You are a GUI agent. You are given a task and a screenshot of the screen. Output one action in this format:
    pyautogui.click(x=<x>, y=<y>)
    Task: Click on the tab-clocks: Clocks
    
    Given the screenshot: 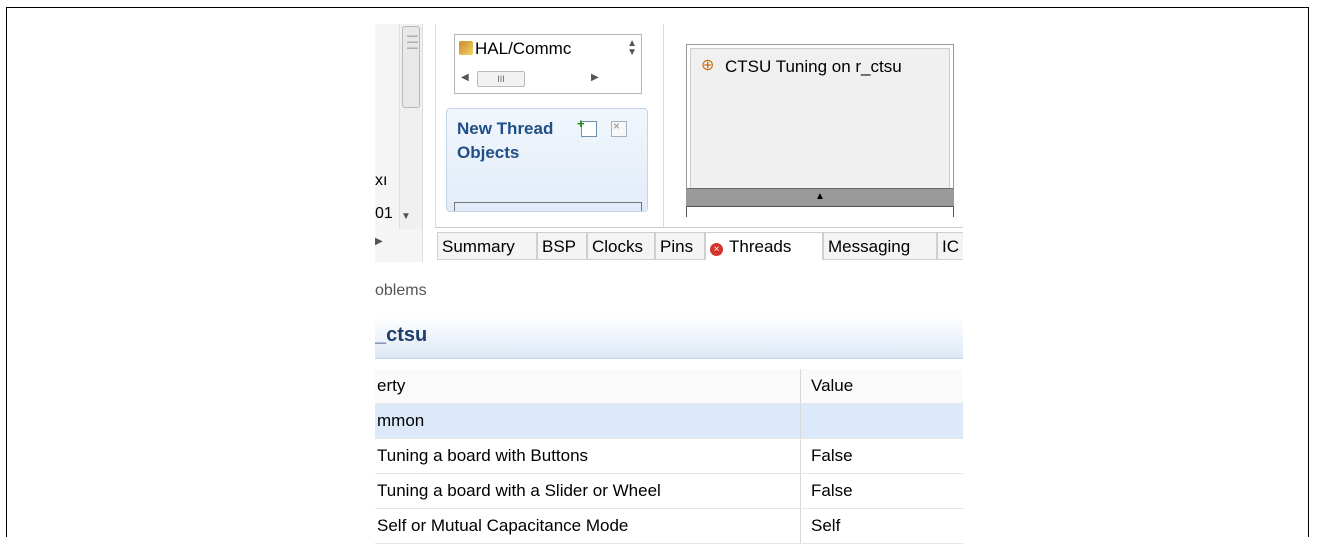 What is the action you would take?
    pyautogui.click(x=621, y=246)
    